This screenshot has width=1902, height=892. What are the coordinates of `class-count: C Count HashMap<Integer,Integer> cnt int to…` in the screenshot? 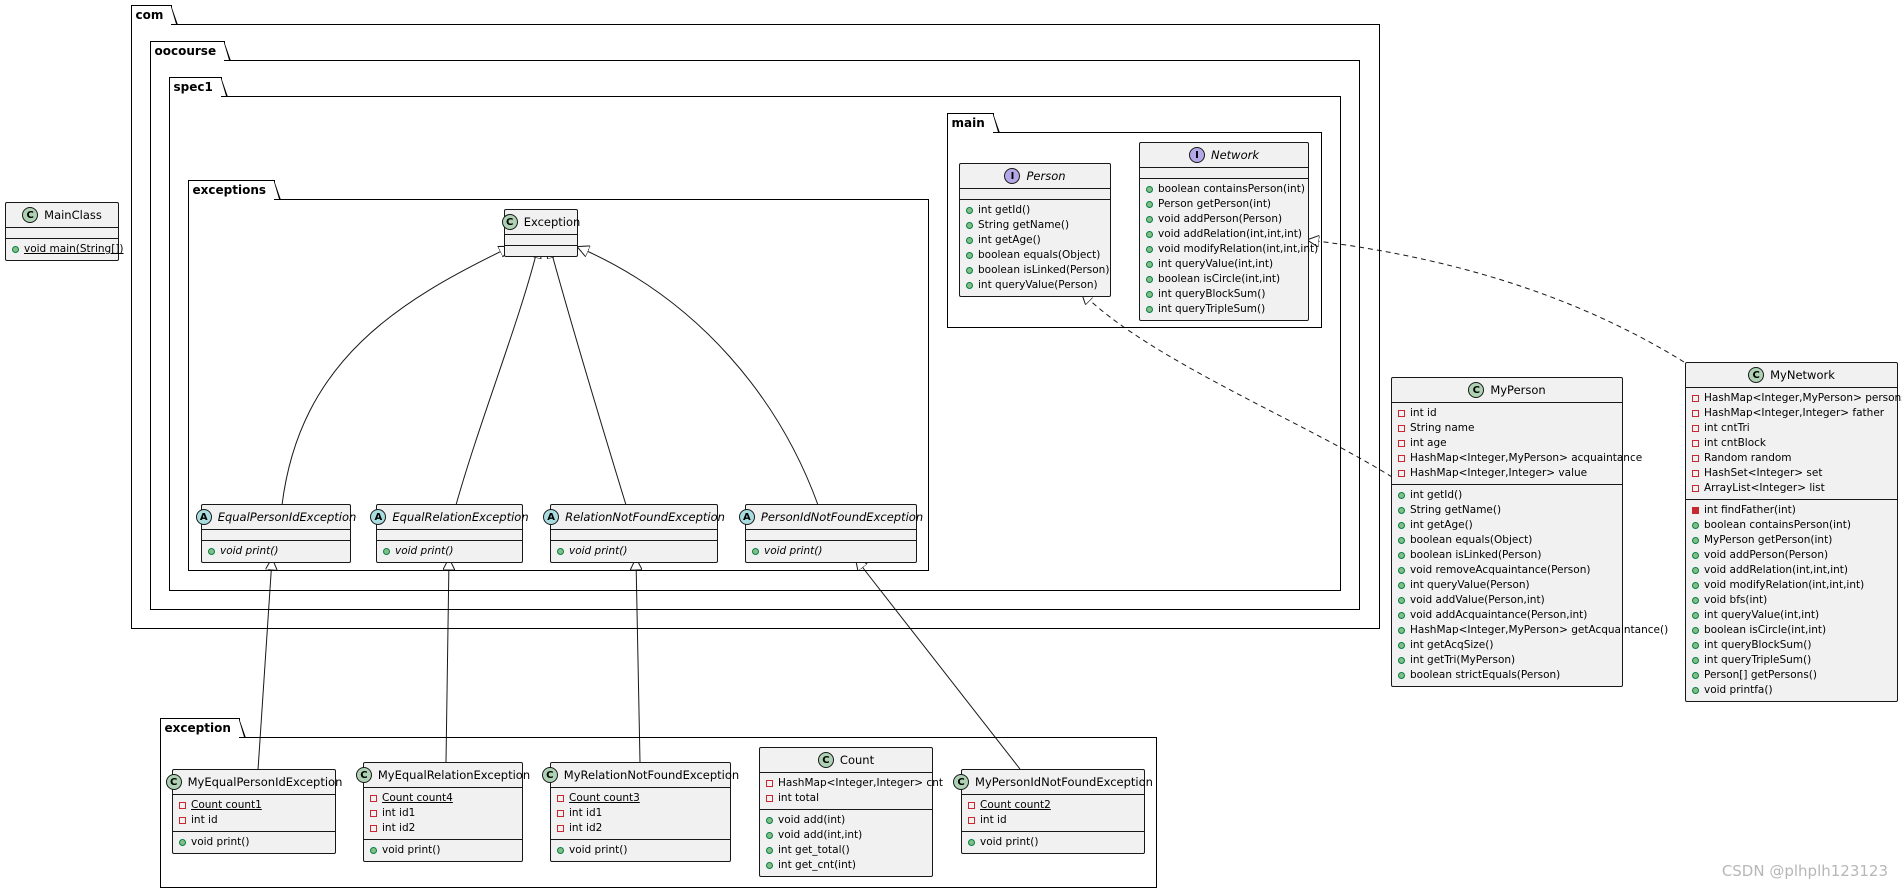 It's located at (851, 812).